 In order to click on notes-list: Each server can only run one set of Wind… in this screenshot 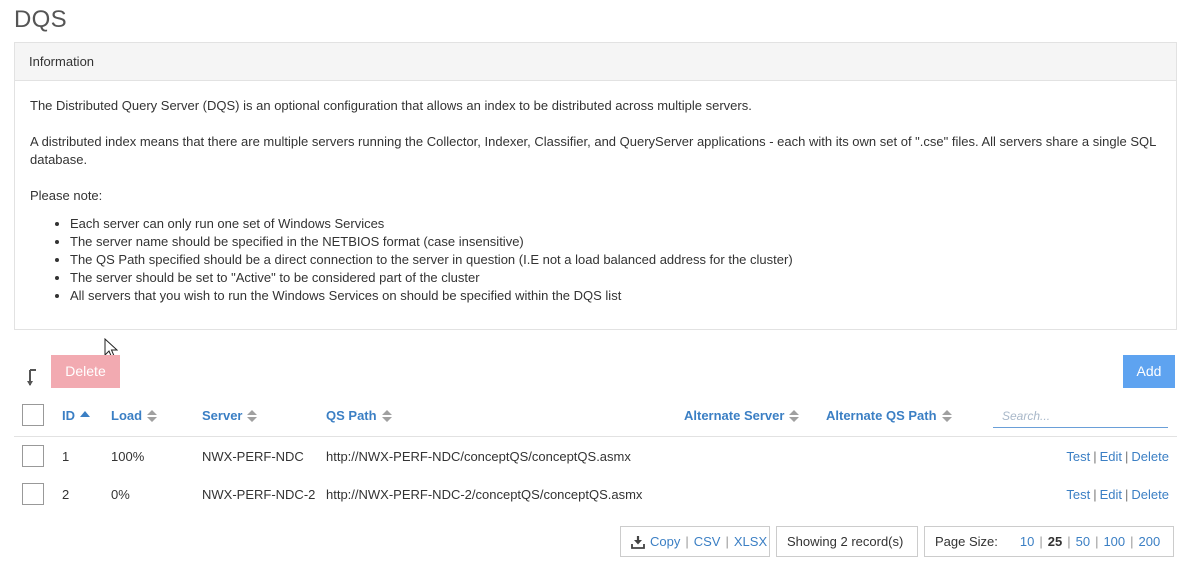, I will do `click(615, 260)`.